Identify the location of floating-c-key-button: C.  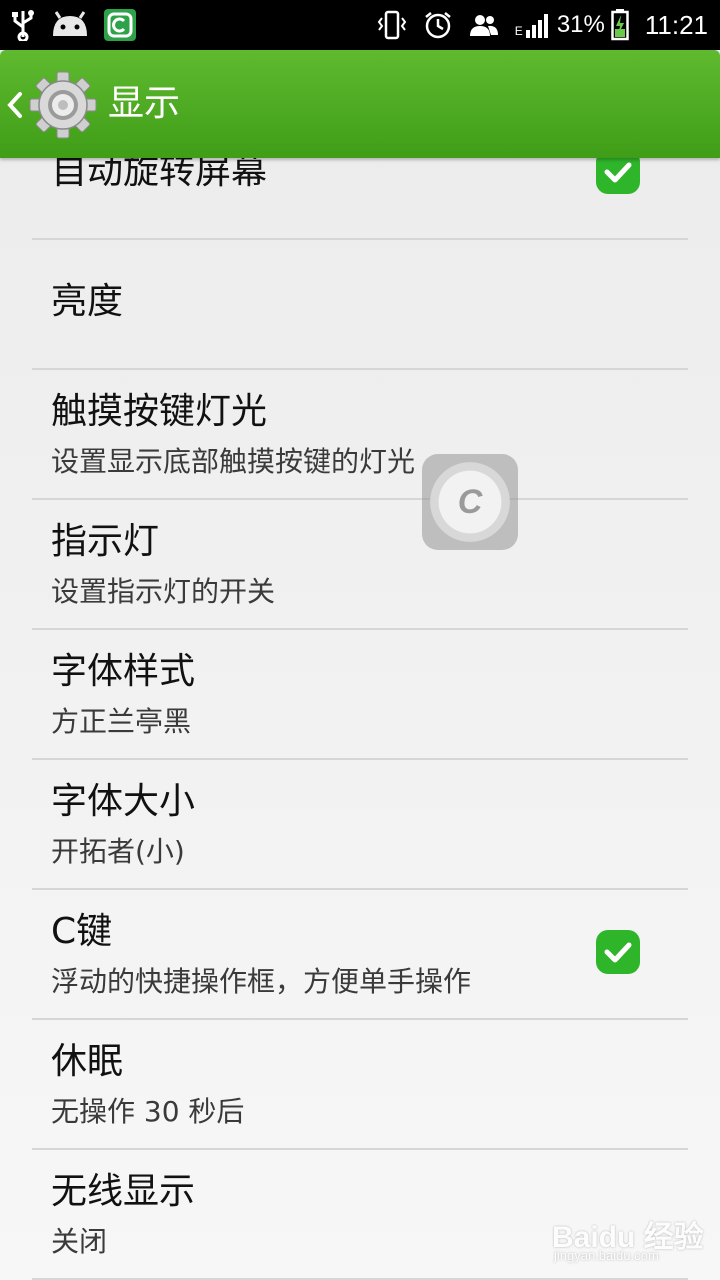
(470, 502).